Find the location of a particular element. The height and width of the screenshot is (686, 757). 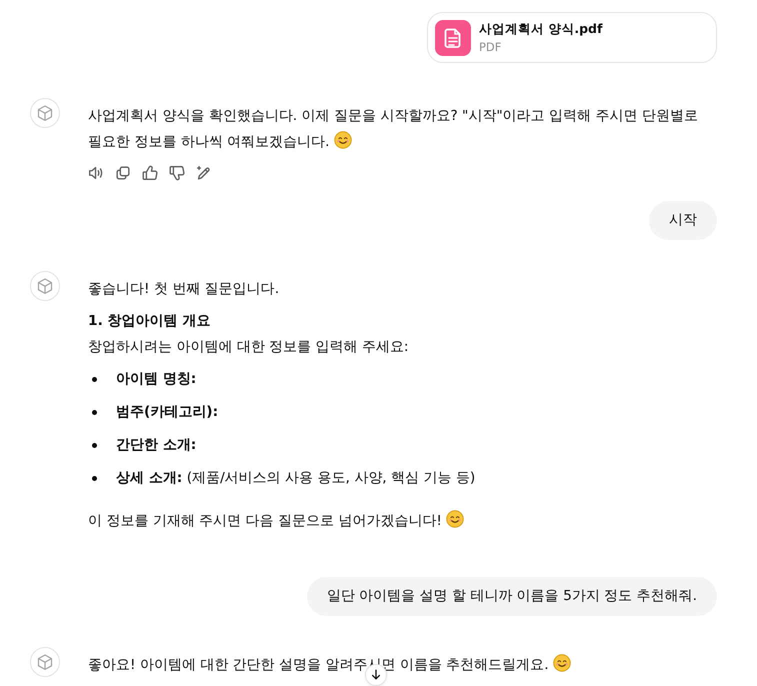

message-text: 좋습니다! 첫 번째 질문입니다. is located at coordinates (184, 289).